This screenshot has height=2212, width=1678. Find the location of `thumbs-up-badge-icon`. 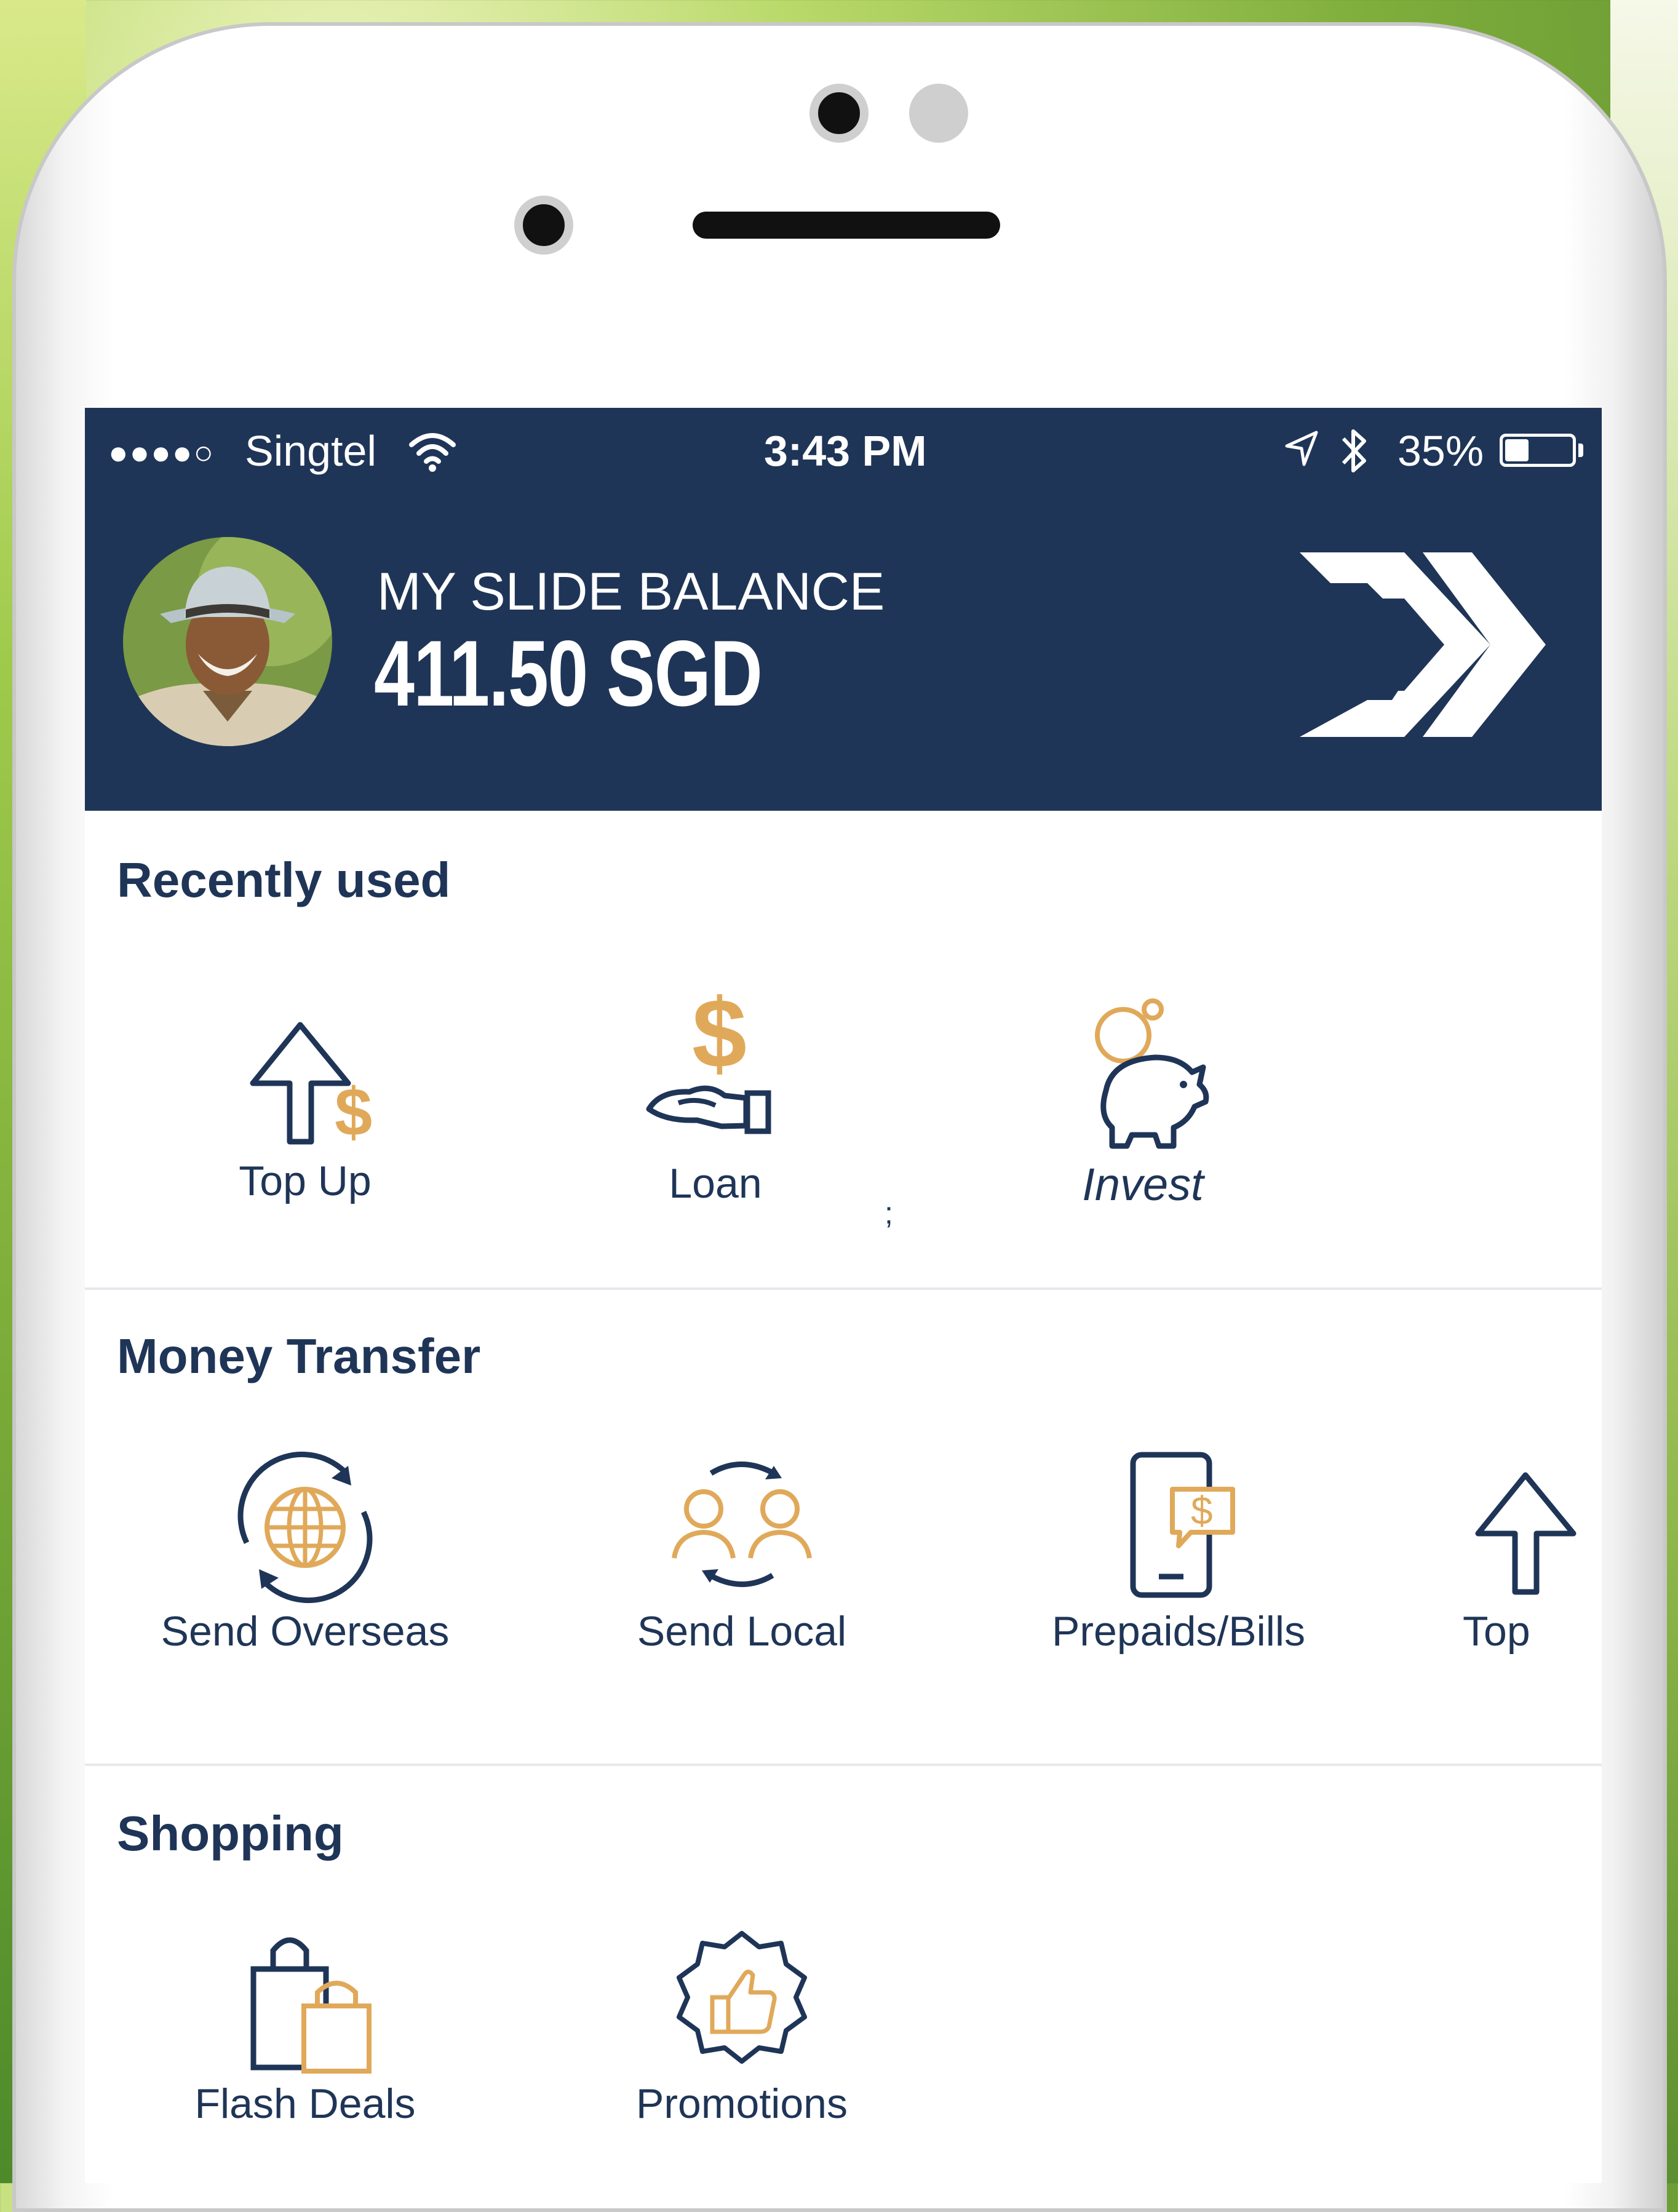

thumbs-up-badge-icon is located at coordinates (742, 1998).